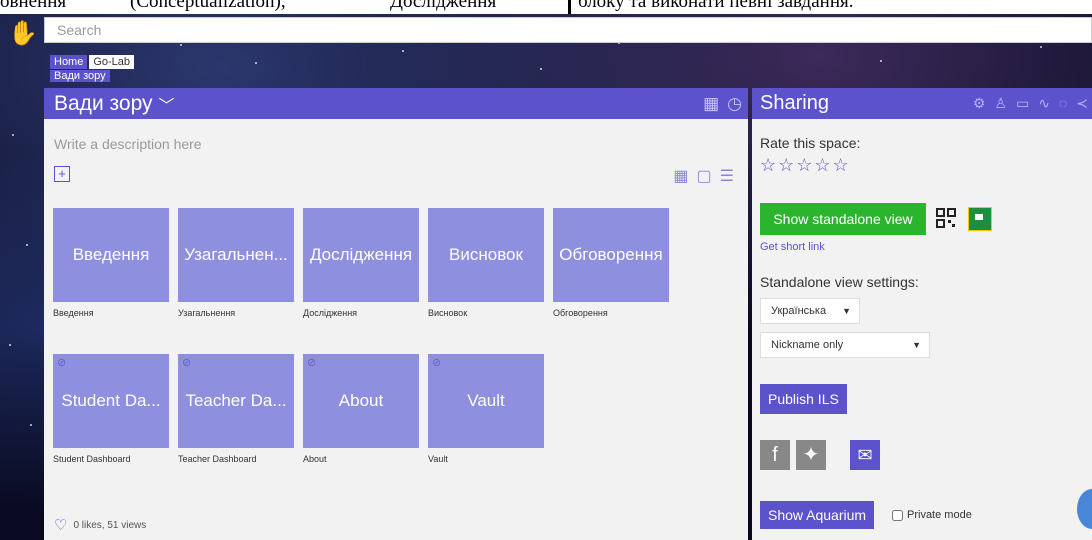 This screenshot has width=1092, height=540. What do you see at coordinates (843, 219) in the screenshot?
I see `show-standalone-button: Show standalone view` at bounding box center [843, 219].